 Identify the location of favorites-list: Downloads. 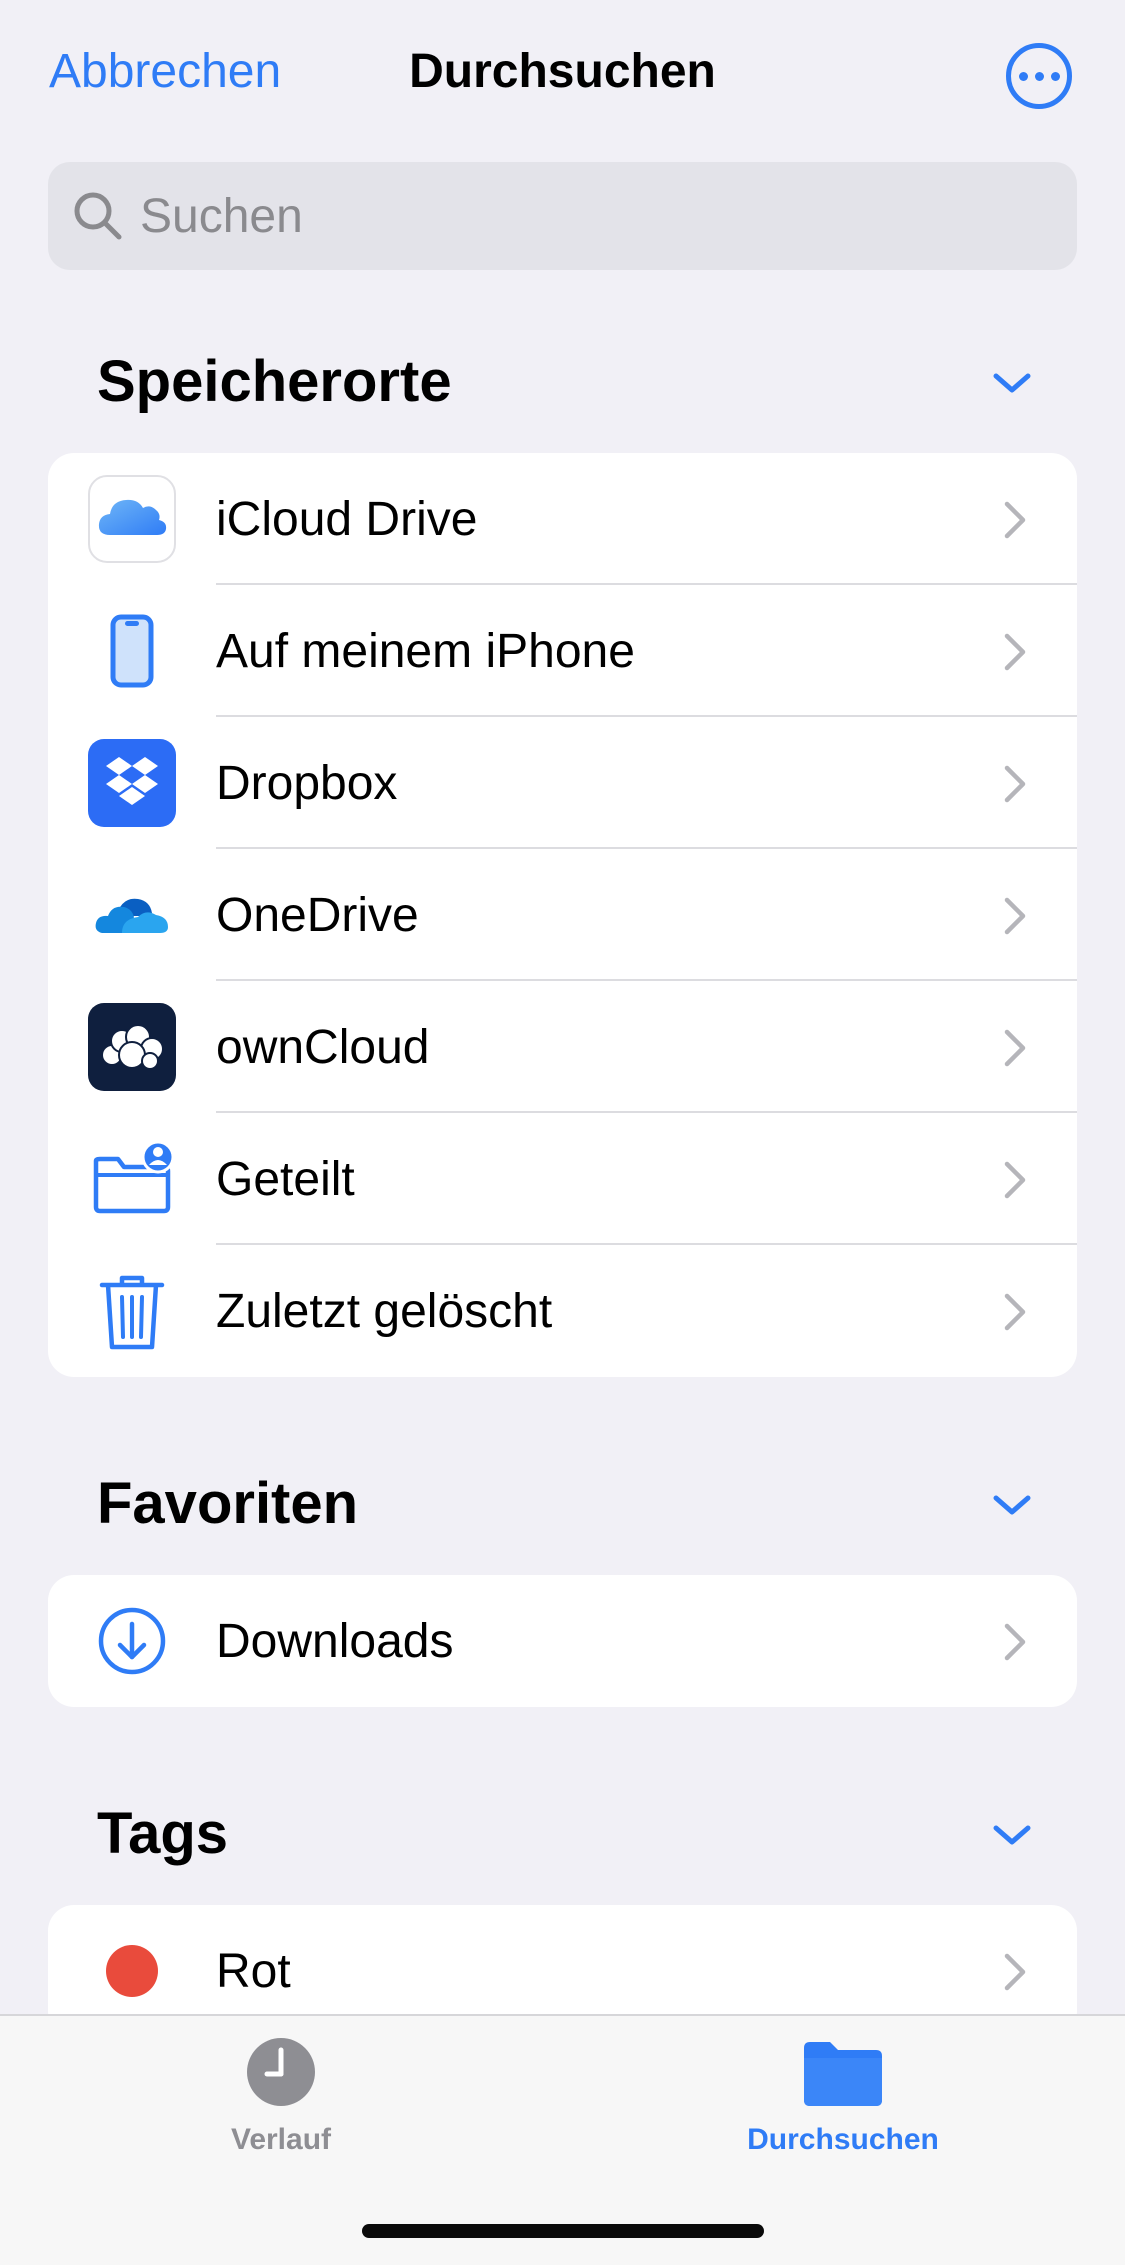
(562, 1641).